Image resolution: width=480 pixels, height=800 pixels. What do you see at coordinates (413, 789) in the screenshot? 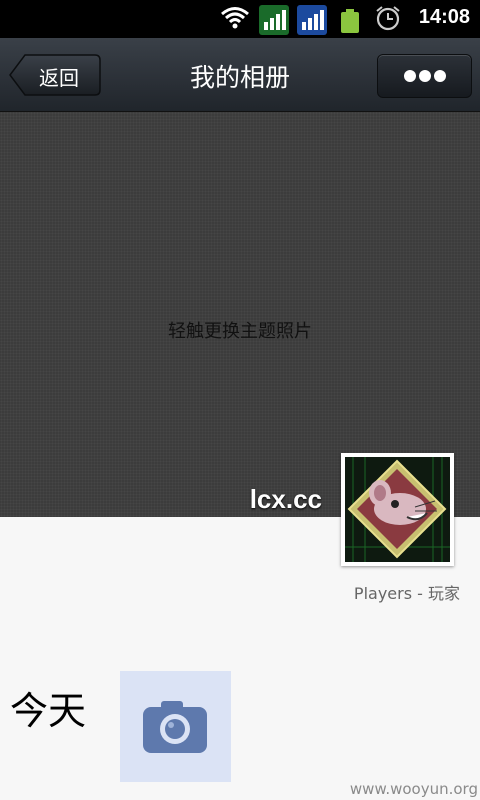
I see `watermark: www.wooyun.org` at bounding box center [413, 789].